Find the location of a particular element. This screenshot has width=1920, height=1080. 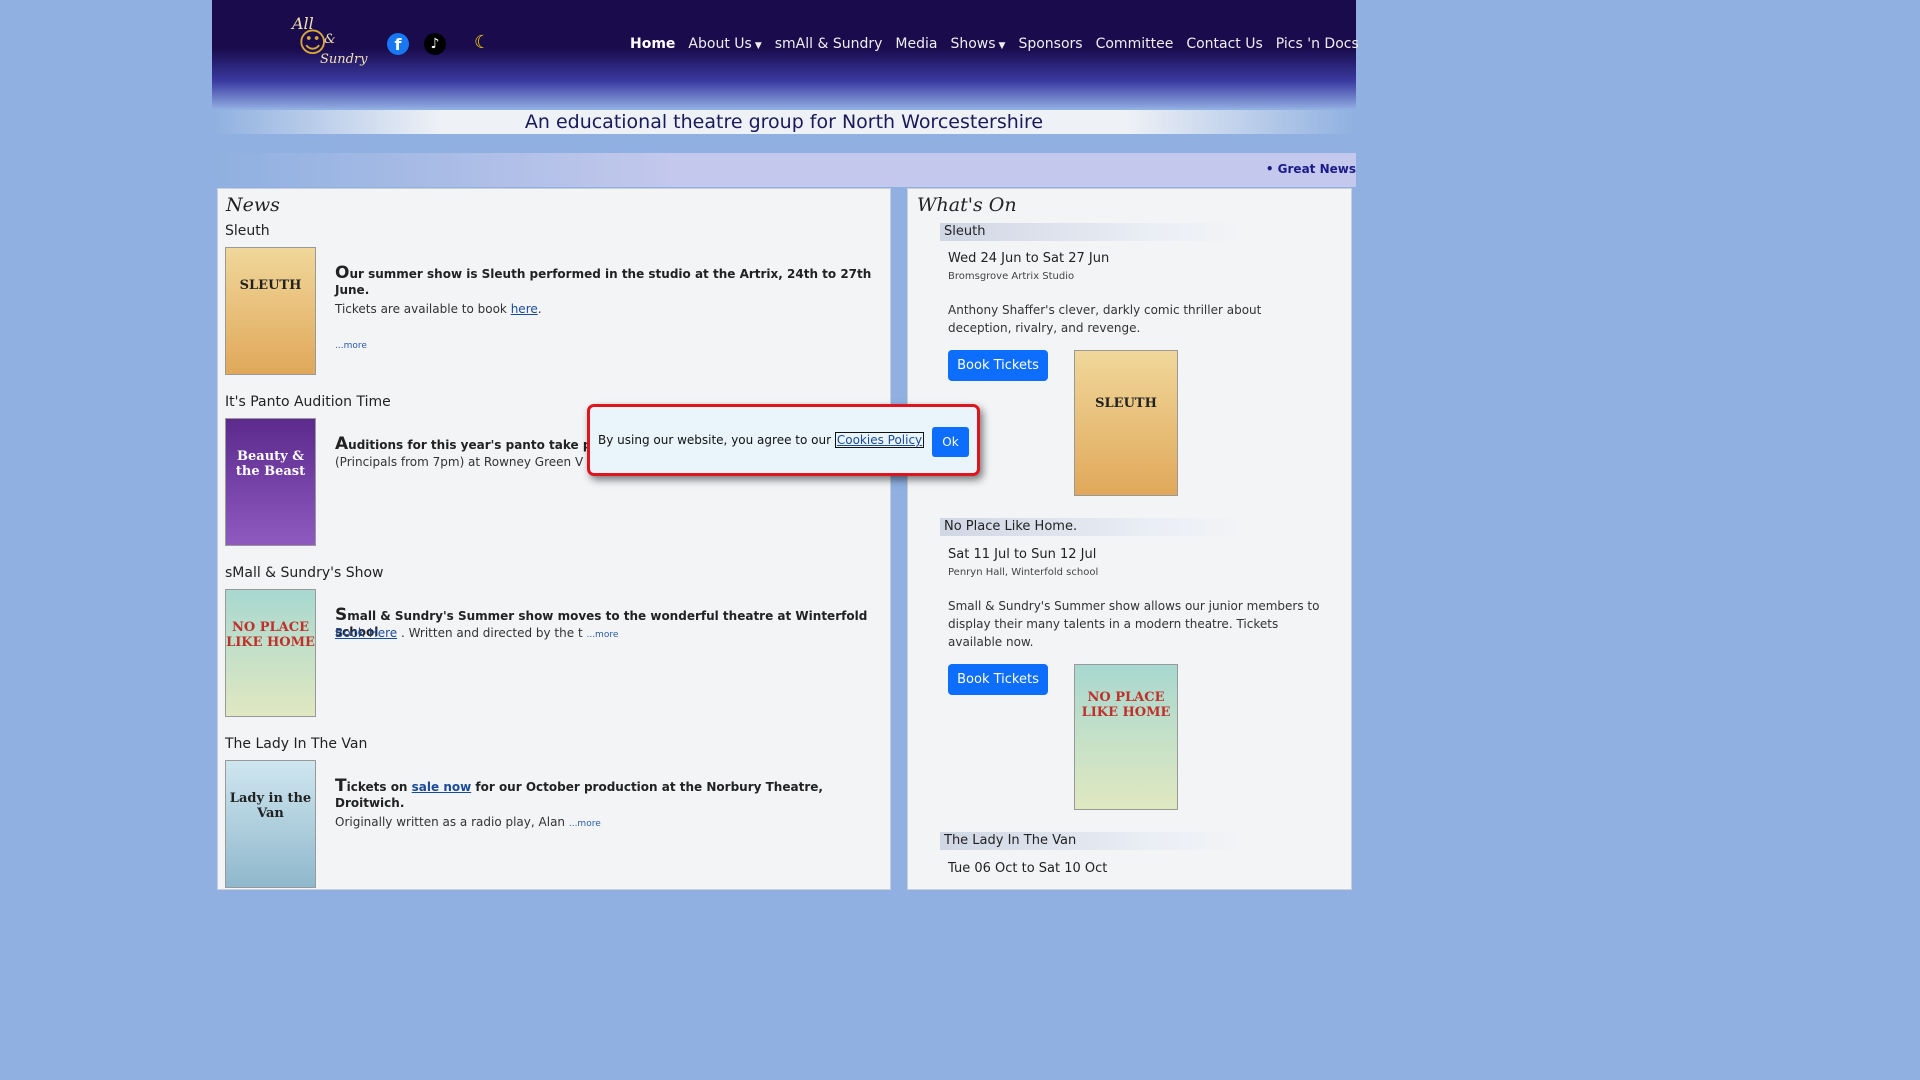

news-item-title: sMall & Sundry's Show is located at coordinates (304, 573).